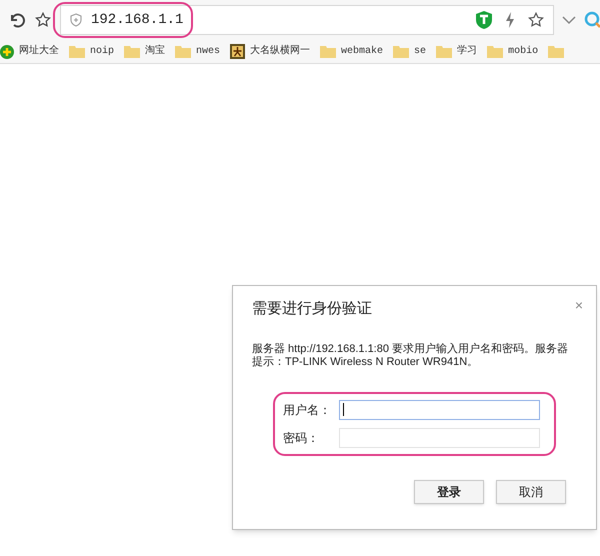 Image resolution: width=600 pixels, height=556 pixels. Describe the element at coordinates (307, 410) in the screenshot. I see `field-label: 用户名：` at that location.